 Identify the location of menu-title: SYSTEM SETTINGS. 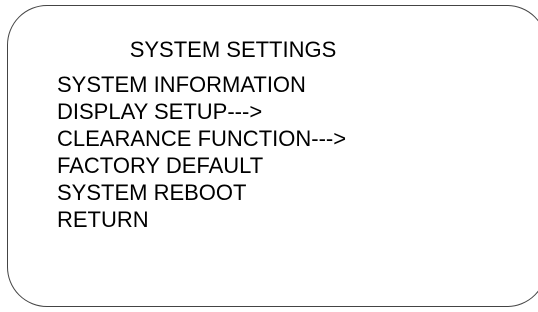
(233, 49).